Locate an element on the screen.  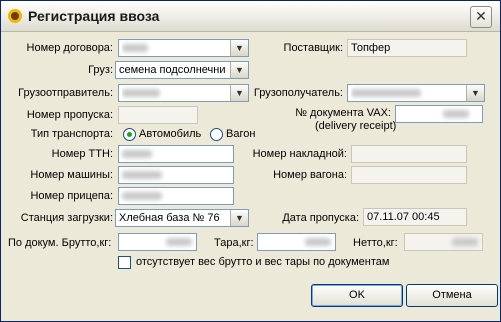
pass-date-field: 07.11.07 00:45 is located at coordinates (415, 217).